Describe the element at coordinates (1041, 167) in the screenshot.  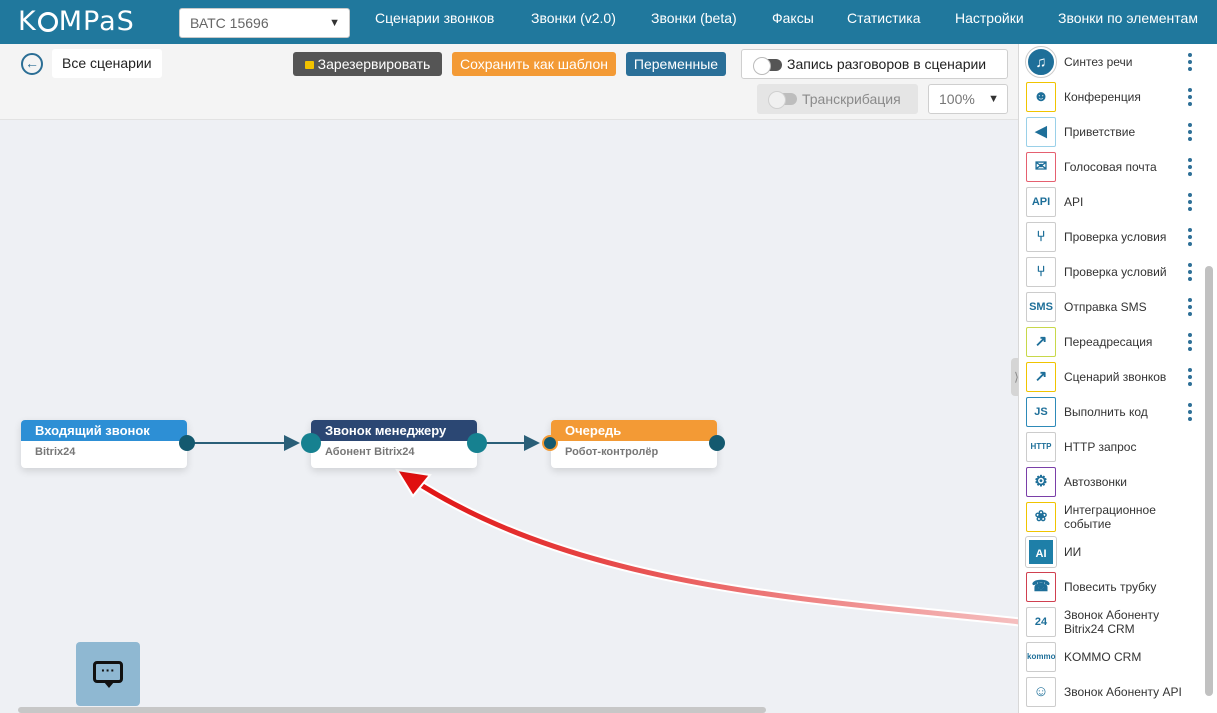
I see `voicemail-icon: ✉` at that location.